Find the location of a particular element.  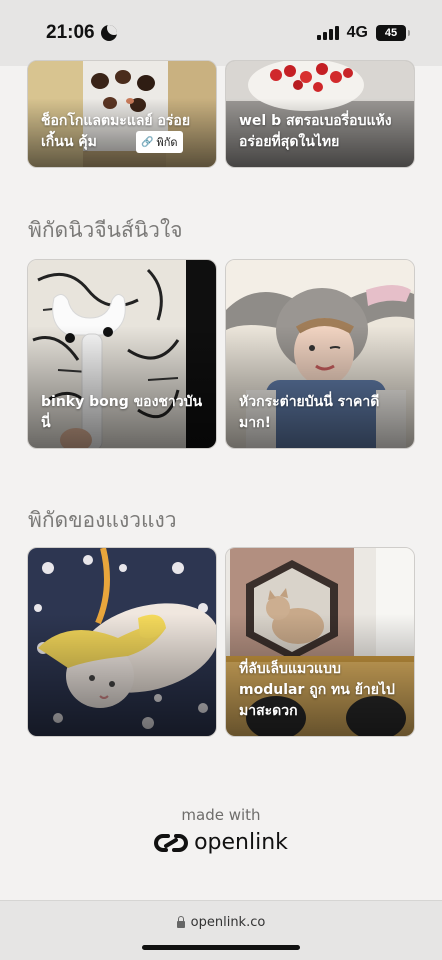

battery-icon: 45 is located at coordinates (393, 33).